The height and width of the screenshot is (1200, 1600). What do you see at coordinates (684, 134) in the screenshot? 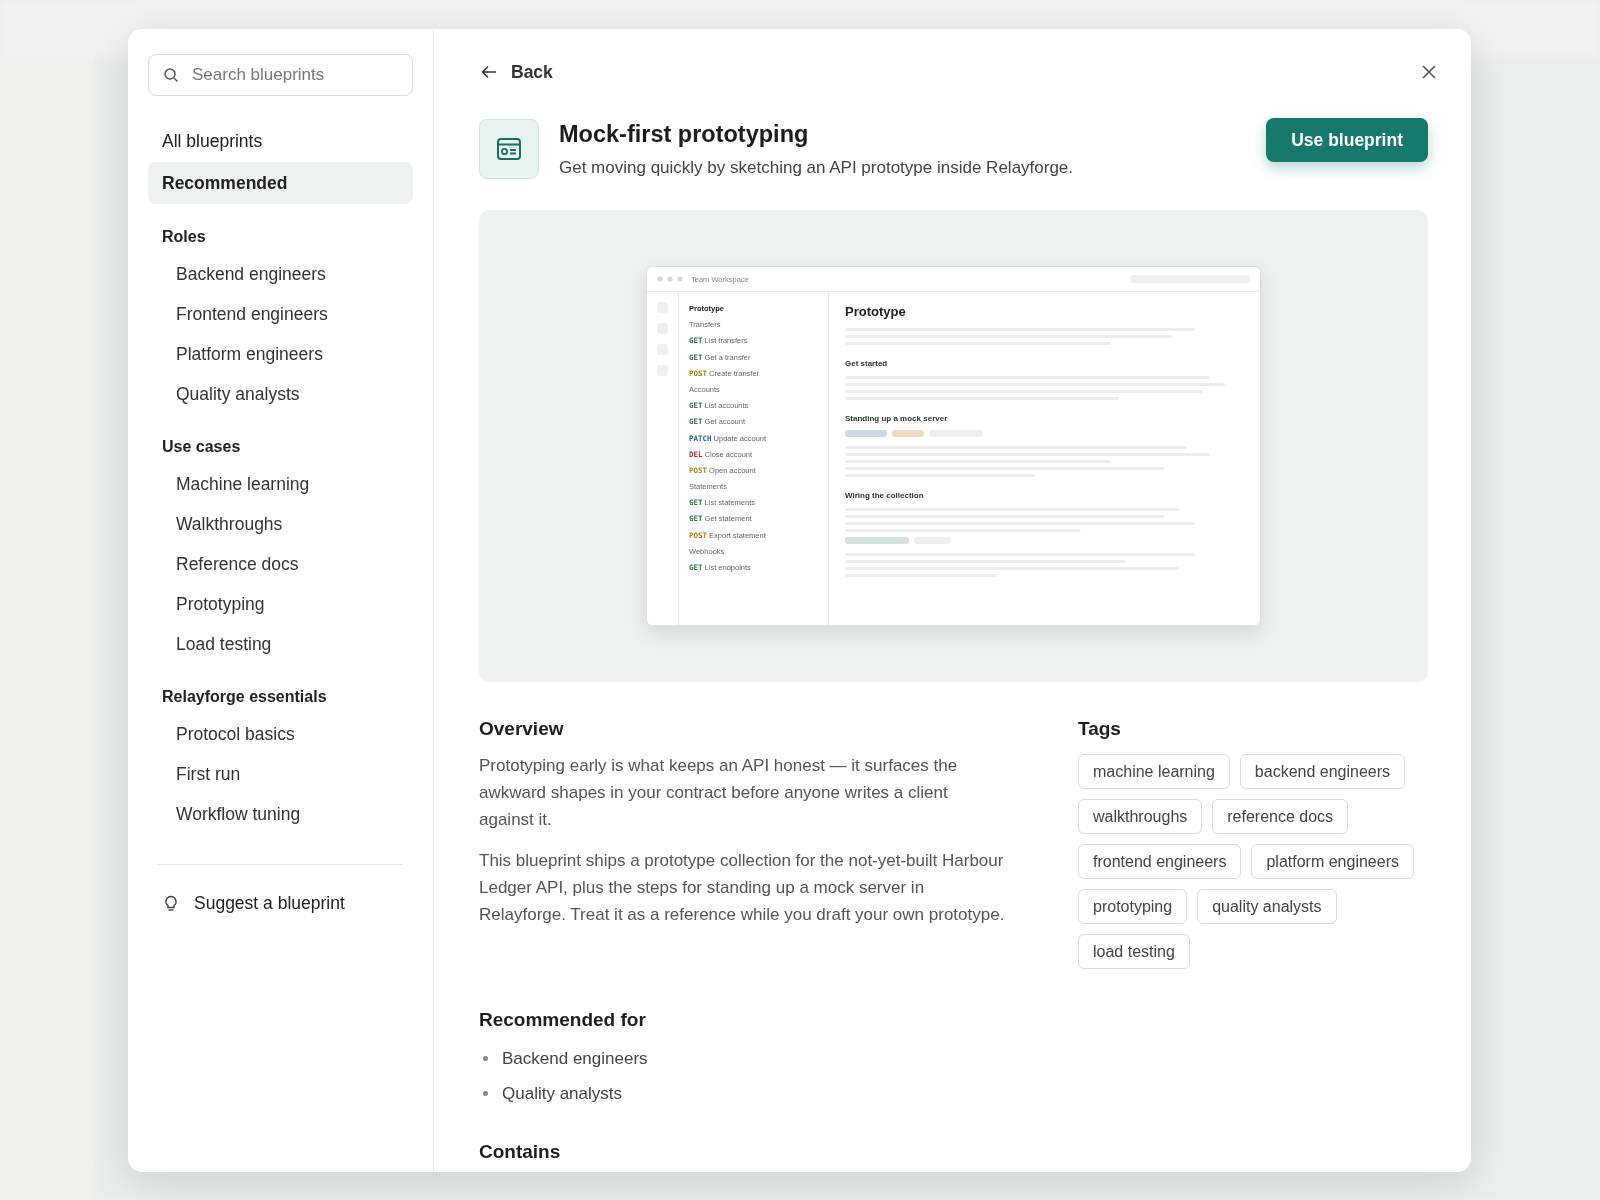
I see `blueprint-title: Mock-first prototyping` at bounding box center [684, 134].